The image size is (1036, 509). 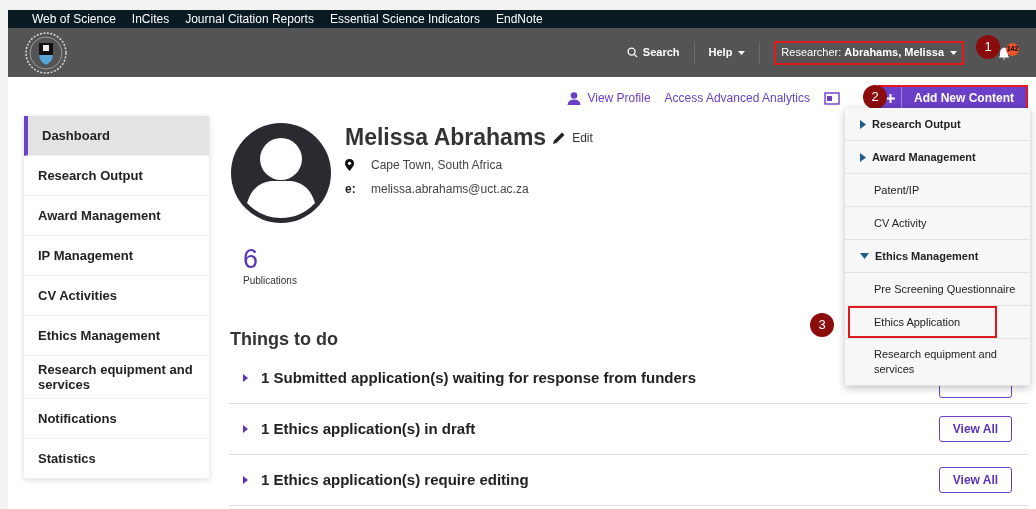 I want to click on publication-count: 6, so click(x=251, y=259).